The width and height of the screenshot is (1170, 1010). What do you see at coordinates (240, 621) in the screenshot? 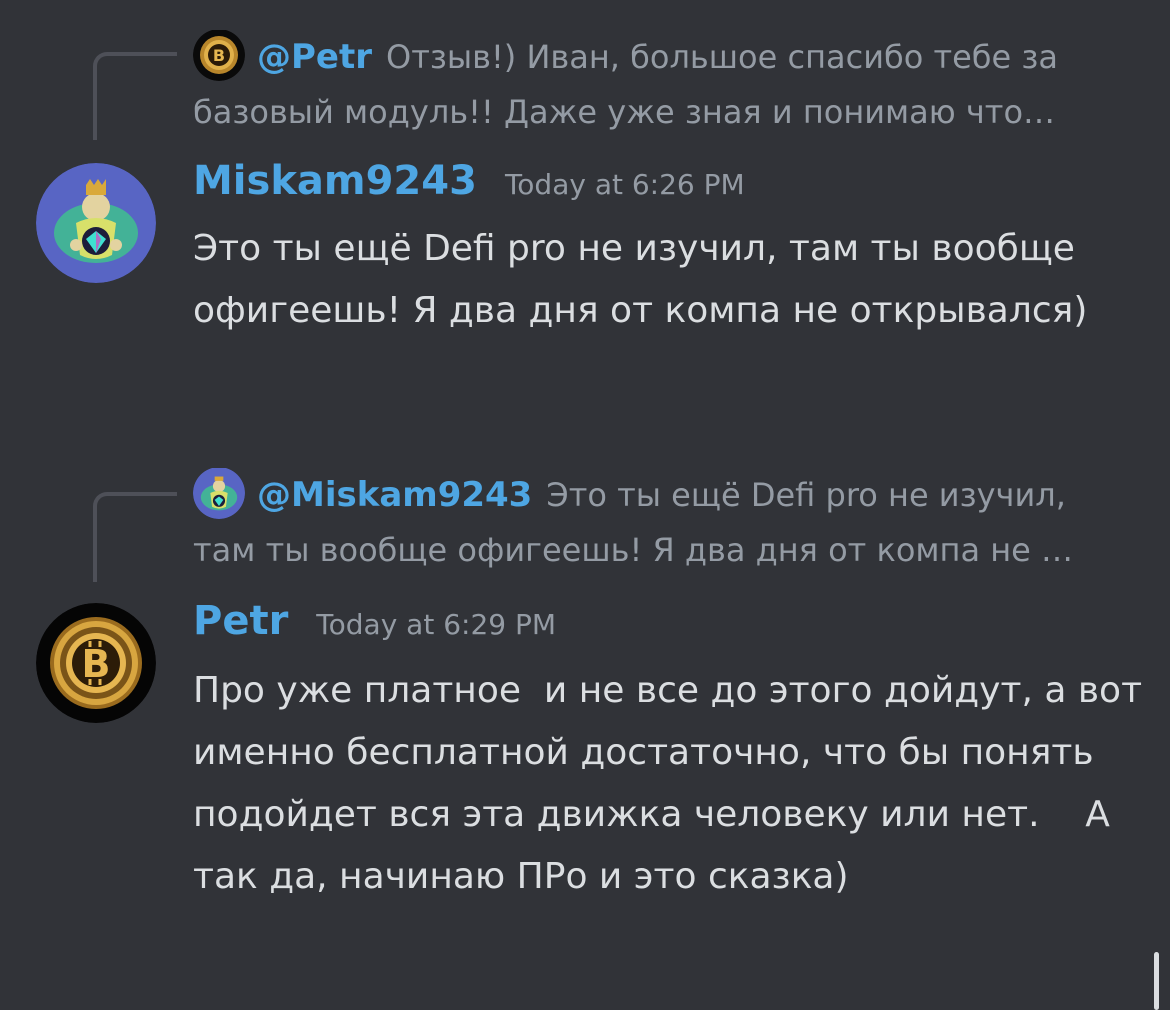
I see `username: Petr` at bounding box center [240, 621].